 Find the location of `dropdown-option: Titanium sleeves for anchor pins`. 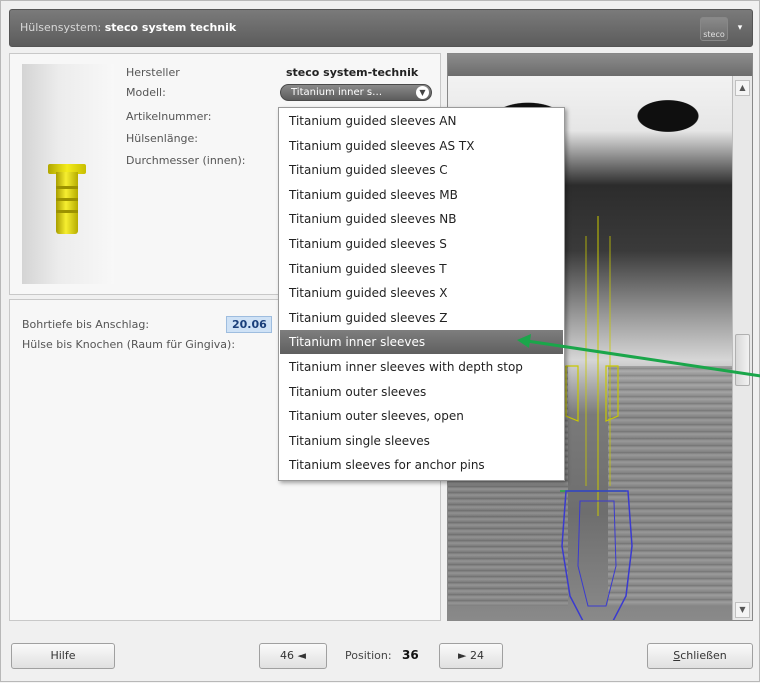

dropdown-option: Titanium sleeves for anchor pins is located at coordinates (421, 465).